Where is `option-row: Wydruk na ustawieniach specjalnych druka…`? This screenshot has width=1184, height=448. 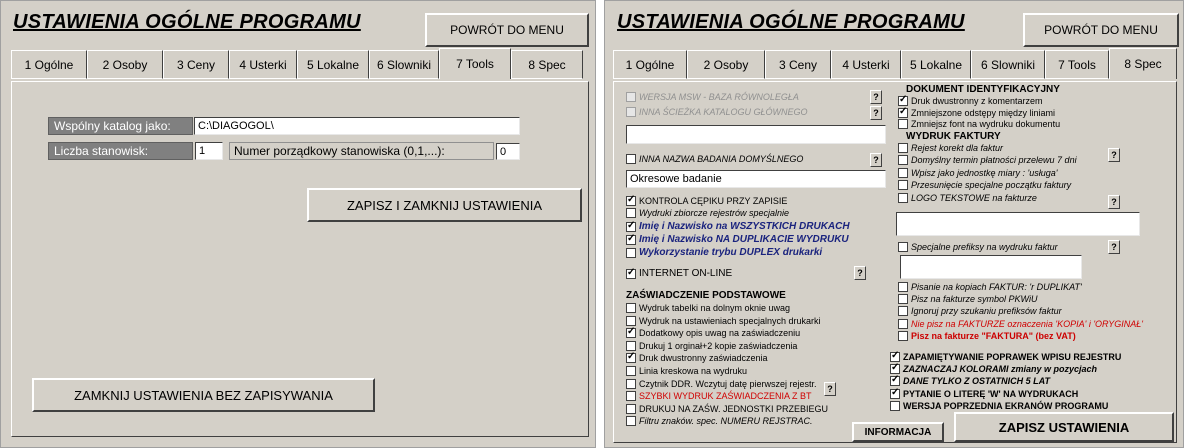
option-row: Wydruk na ustawieniach specjalnych druka… is located at coordinates (723, 320).